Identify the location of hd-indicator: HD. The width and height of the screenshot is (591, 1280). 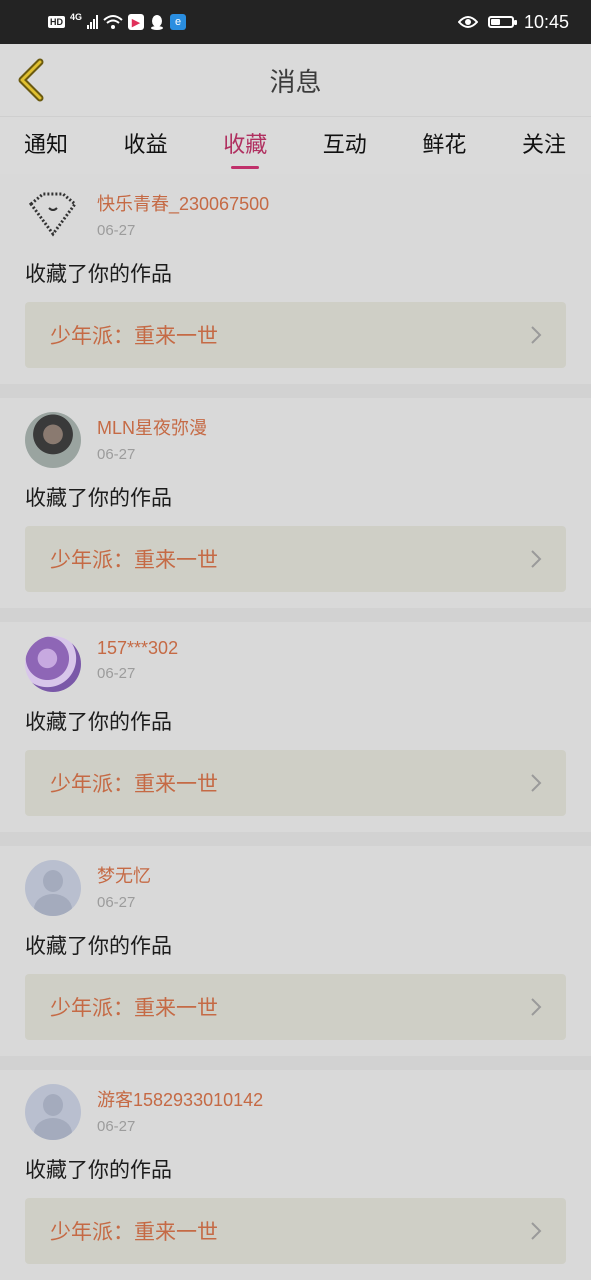
(56, 22).